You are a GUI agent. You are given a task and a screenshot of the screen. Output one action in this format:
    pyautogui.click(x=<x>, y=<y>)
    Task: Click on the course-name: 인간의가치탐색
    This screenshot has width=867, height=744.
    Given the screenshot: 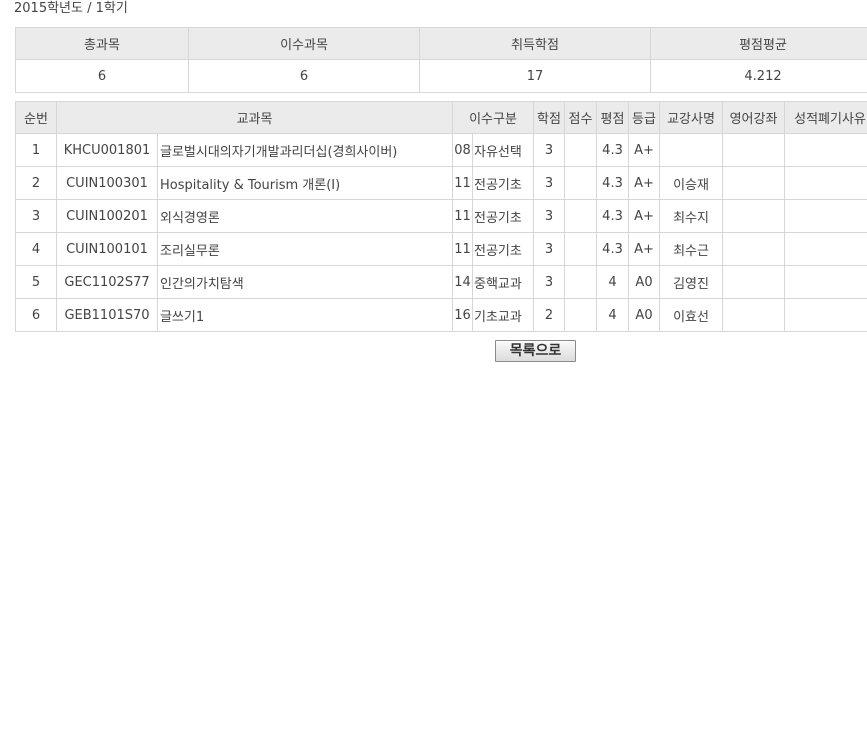 What is the action you would take?
    pyautogui.click(x=305, y=282)
    